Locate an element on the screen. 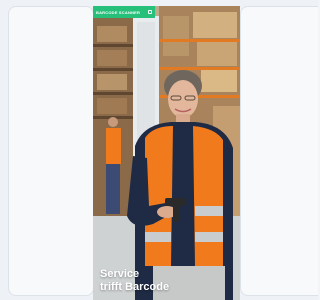  brand-label: BARCODE SCANNER is located at coordinates (118, 12).